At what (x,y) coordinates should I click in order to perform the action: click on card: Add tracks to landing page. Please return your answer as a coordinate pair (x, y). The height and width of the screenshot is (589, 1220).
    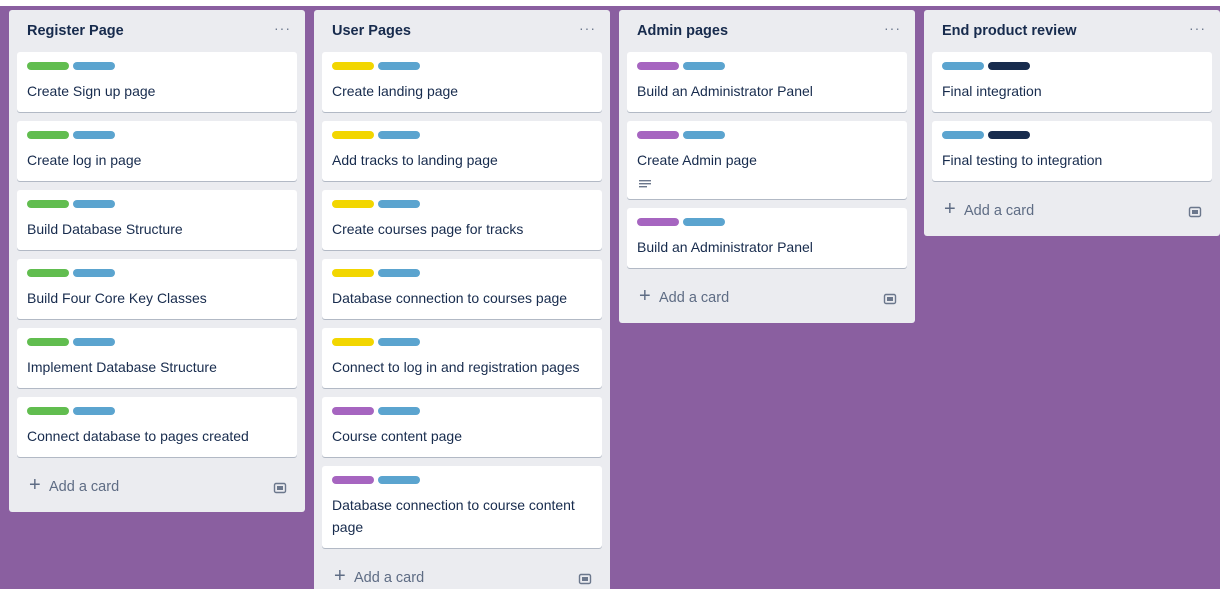
    Looking at the image, I should click on (462, 151).